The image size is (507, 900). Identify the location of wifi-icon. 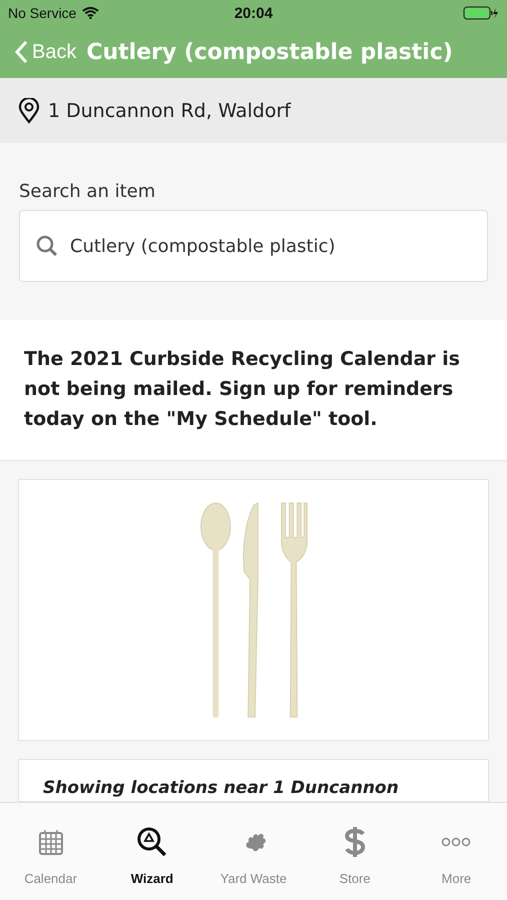
(91, 13).